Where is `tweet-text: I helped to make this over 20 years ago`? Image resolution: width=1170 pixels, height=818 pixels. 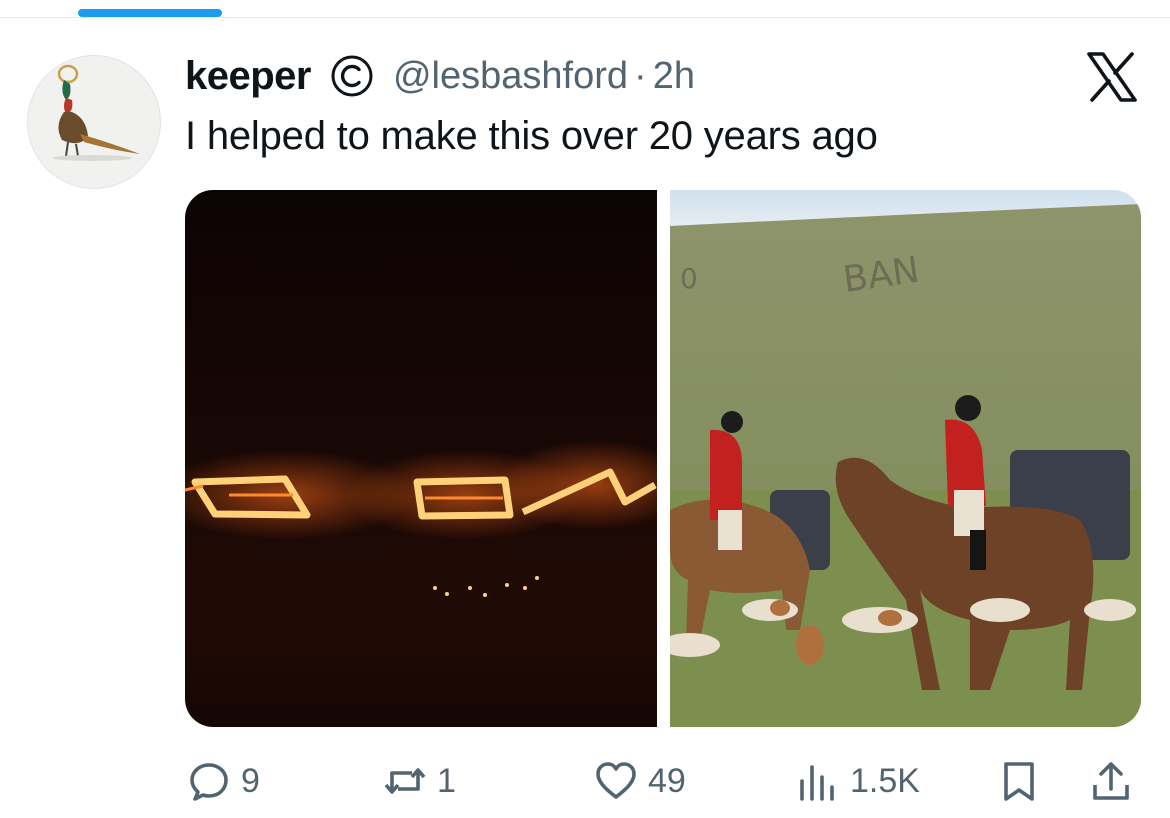
tweet-text: I helped to make this over 20 years ago is located at coordinates (531, 136).